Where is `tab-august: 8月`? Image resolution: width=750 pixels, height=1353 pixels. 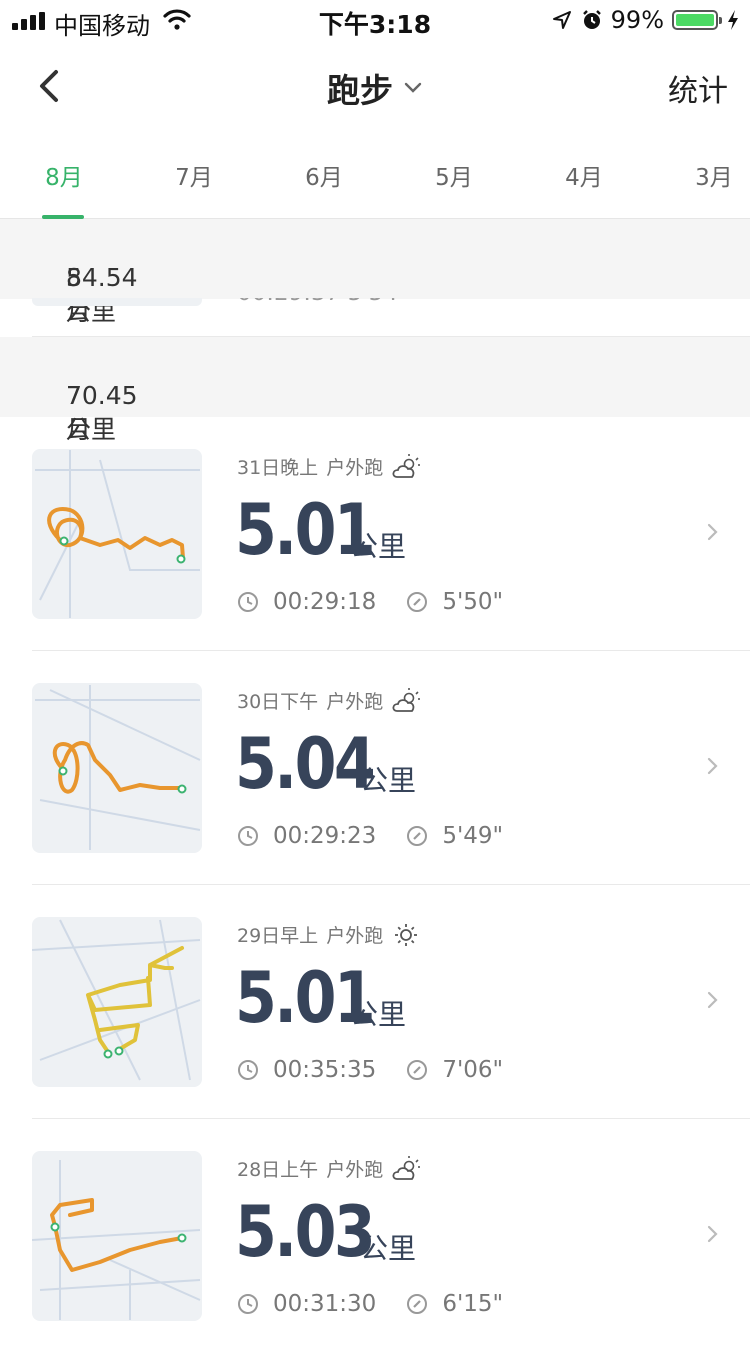 tab-august: 8月 is located at coordinates (64, 175).